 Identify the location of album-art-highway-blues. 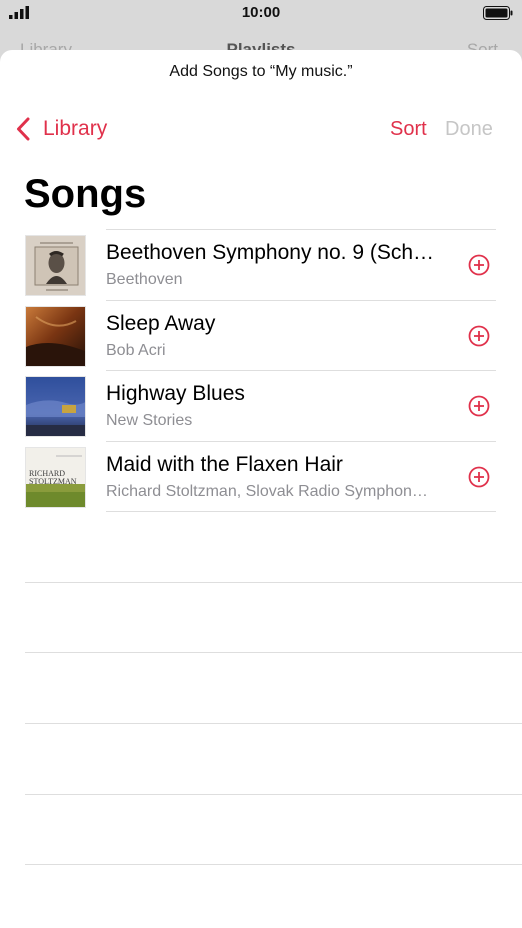
(55, 406).